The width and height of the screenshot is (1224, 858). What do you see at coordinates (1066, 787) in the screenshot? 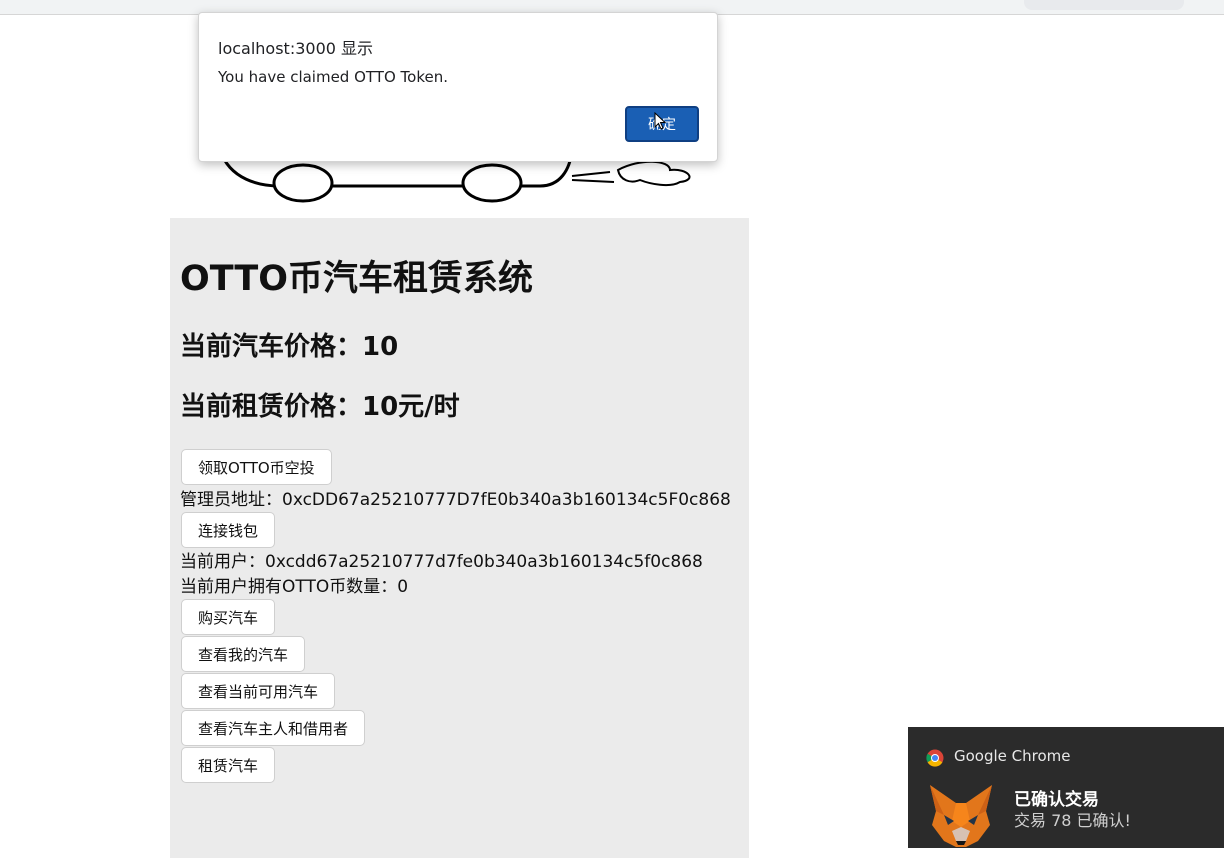
I see `chrome-notification: Google Chrome 已确认交易 交易 78 已确认!` at bounding box center [1066, 787].